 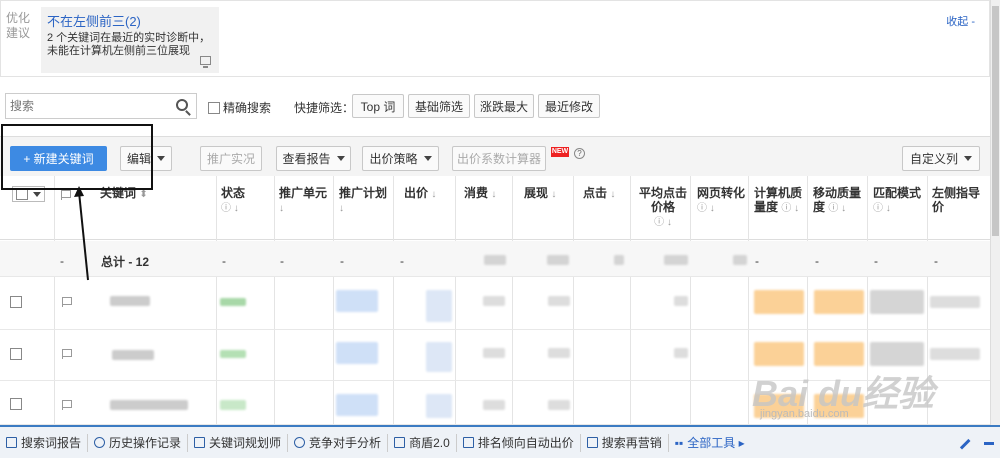 I want to click on report-icon, so click(x=11, y=442).